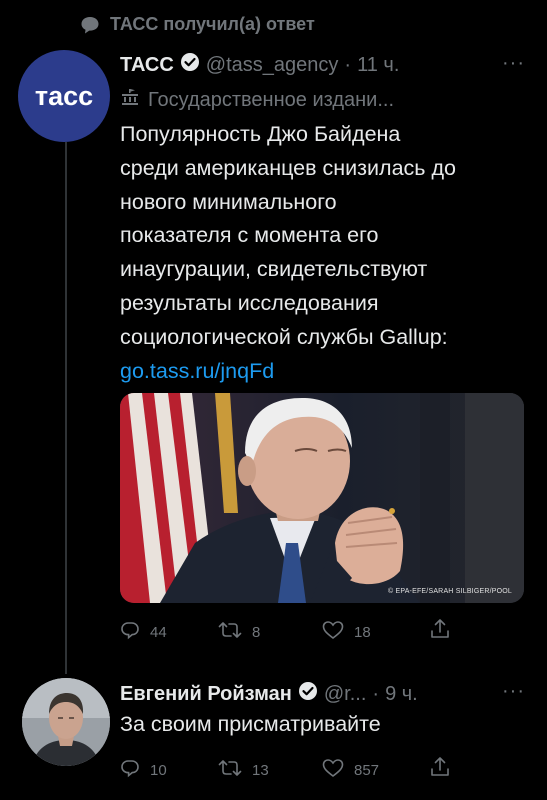  Describe the element at coordinates (362, 632) in the screenshot. I see `like-count: 18` at that location.